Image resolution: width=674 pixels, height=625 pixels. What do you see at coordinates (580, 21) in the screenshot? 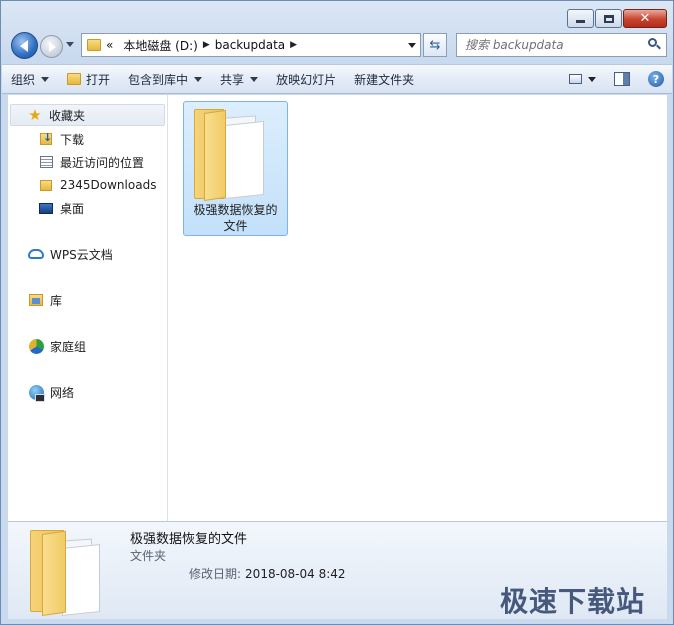
I see `minimize-icon` at bounding box center [580, 21].